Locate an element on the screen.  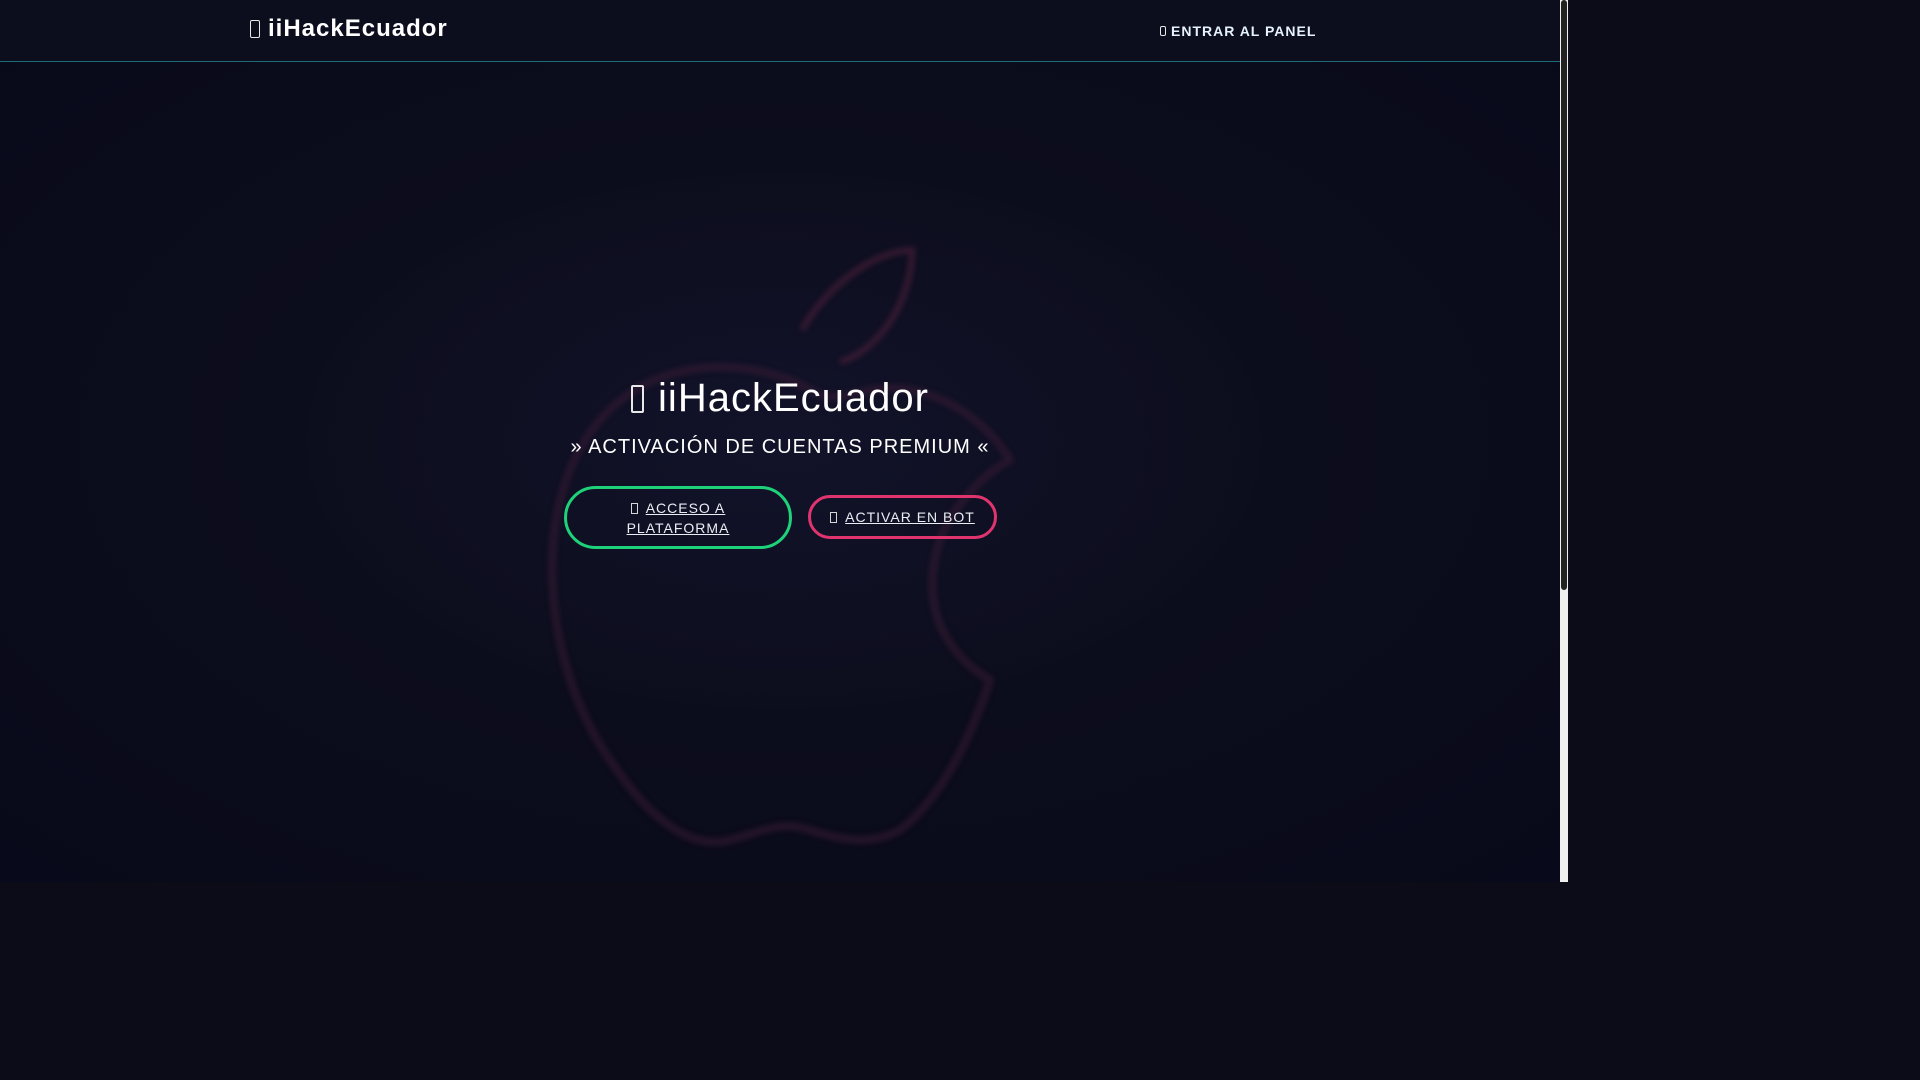
hero-subtitle: » ACTIVACIÓN DE CUENTAS PREMIUM « is located at coordinates (780, 447).